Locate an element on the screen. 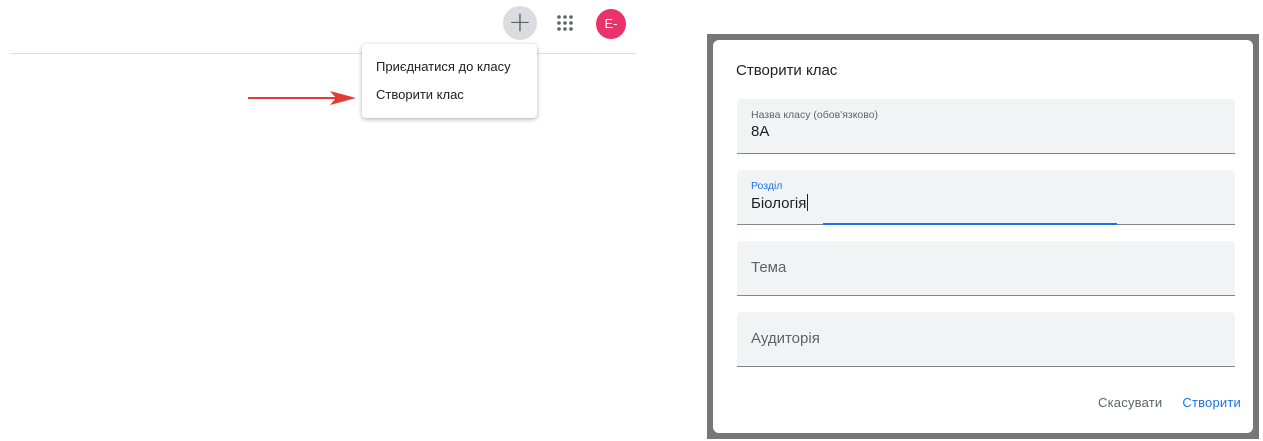 The image size is (1263, 441). class-name-value: 8A is located at coordinates (760, 131).